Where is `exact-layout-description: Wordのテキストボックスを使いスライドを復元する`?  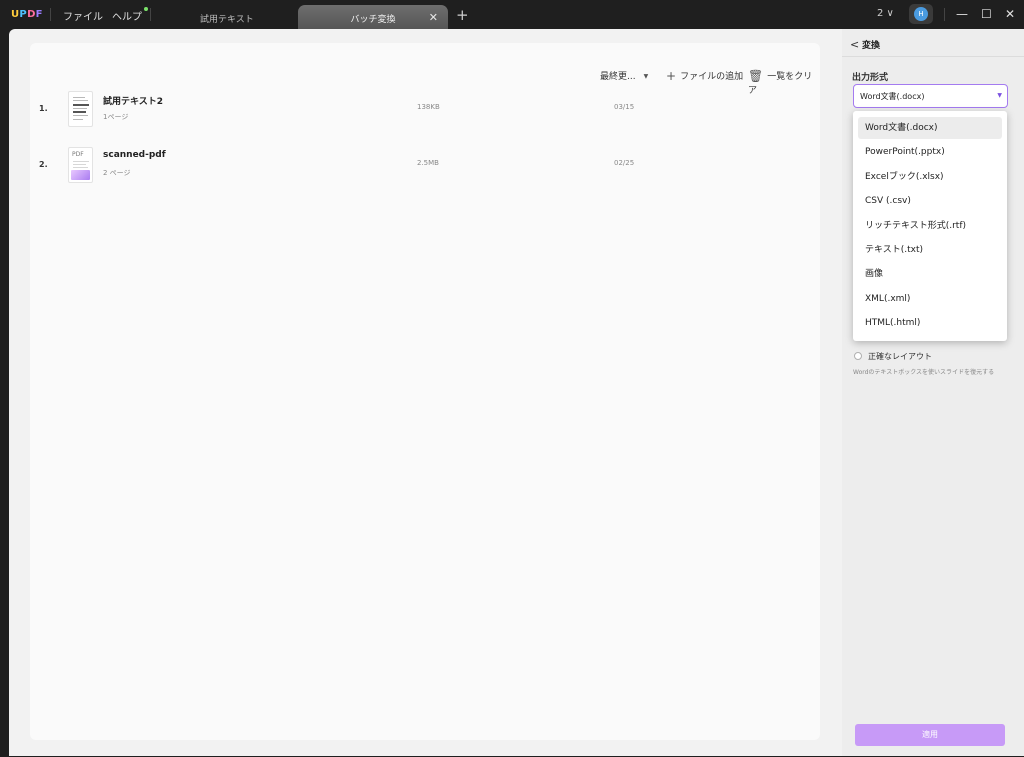
exact-layout-description: Wordのテキストボックスを使いスライドを復元する is located at coordinates (924, 372).